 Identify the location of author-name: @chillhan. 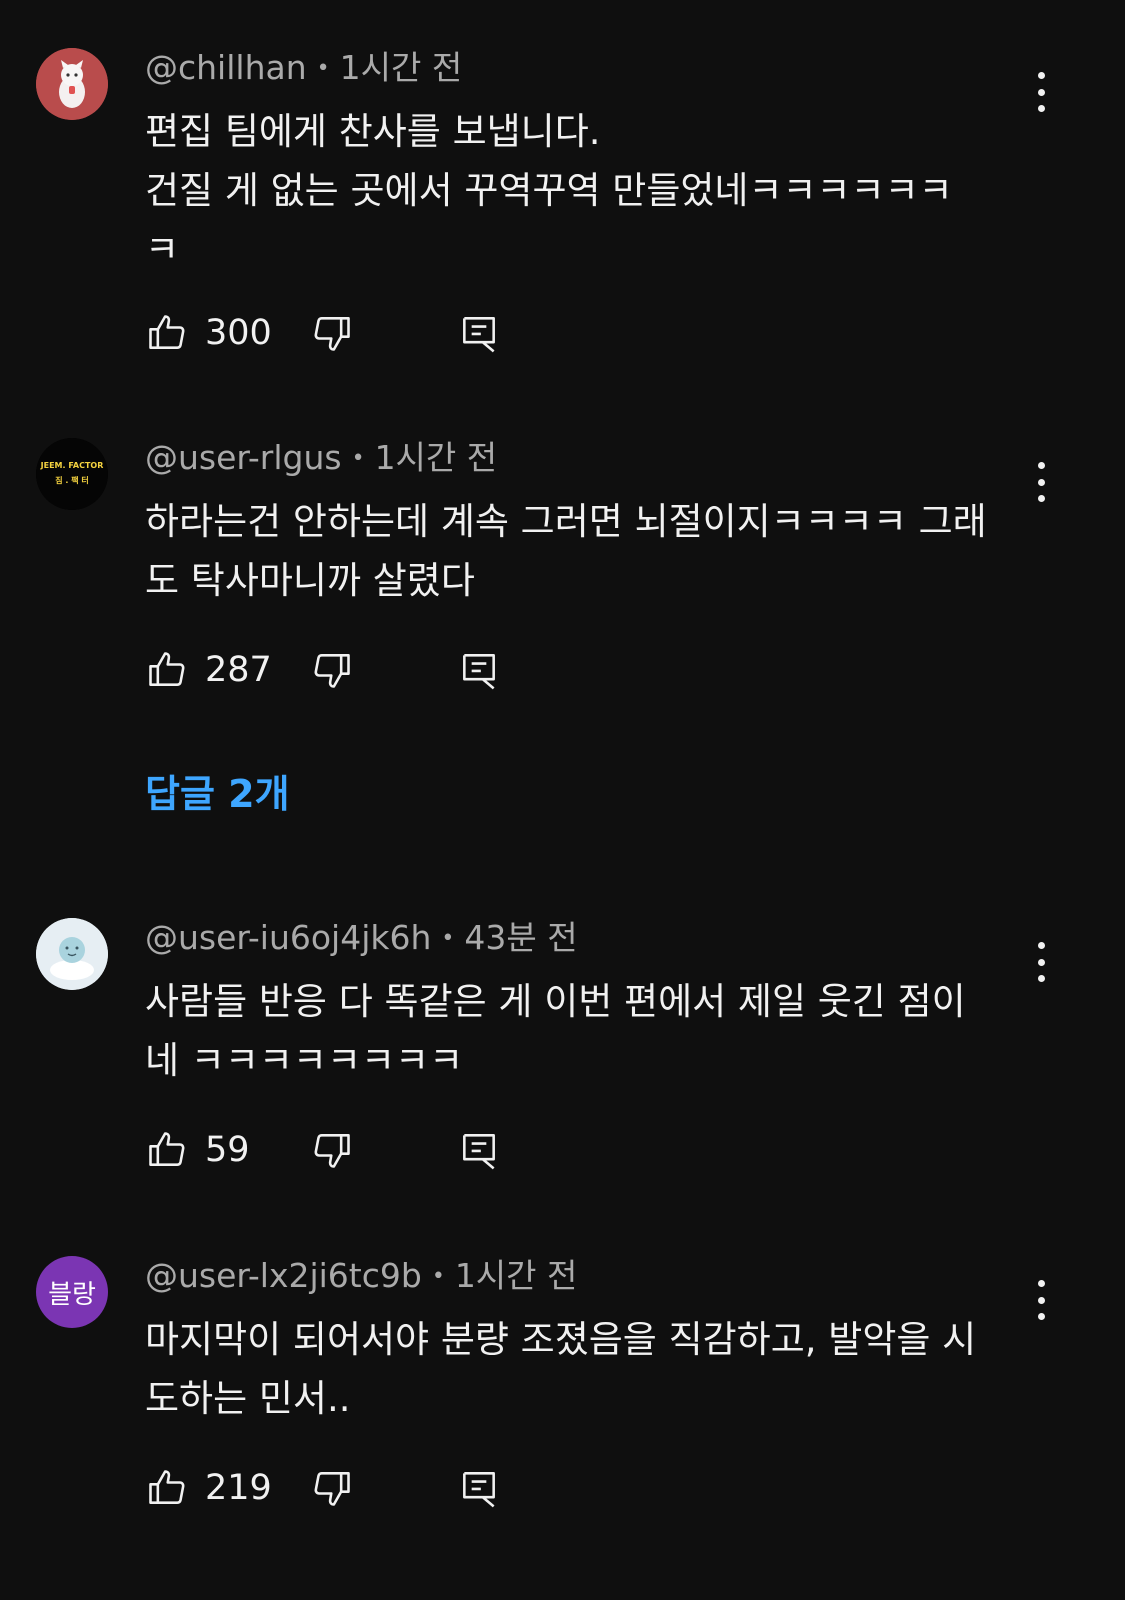
(226, 67).